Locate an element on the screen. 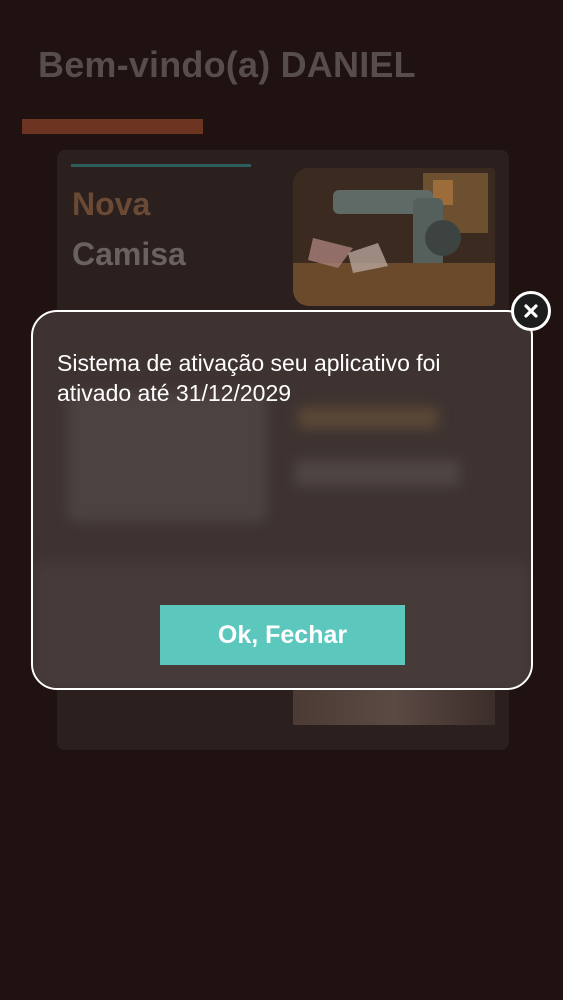 This screenshot has height=1000, width=563. welcome-title: Bem-vindo(a) DANIEL is located at coordinates (227, 64).